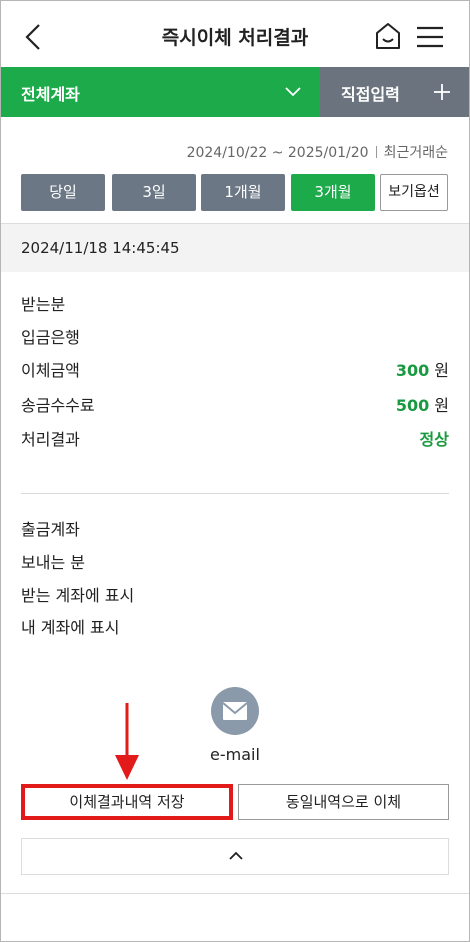  Describe the element at coordinates (441, 405) in the screenshot. I see `fee-unit: 원` at that location.